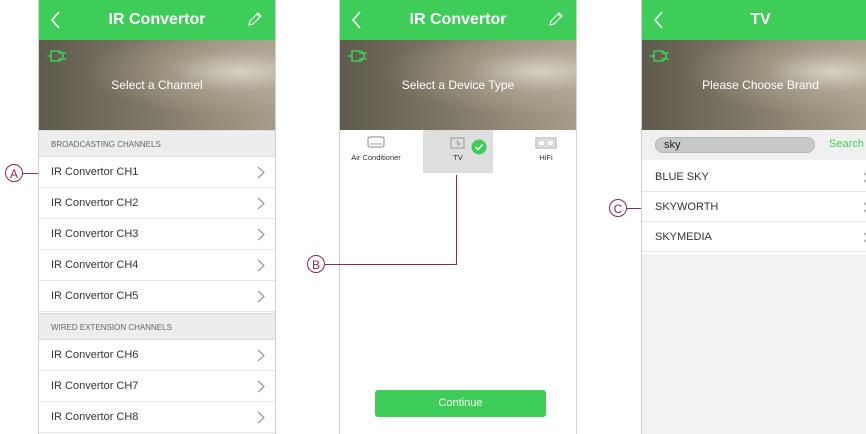  What do you see at coordinates (546, 143) in the screenshot?
I see `hifi-icon` at bounding box center [546, 143].